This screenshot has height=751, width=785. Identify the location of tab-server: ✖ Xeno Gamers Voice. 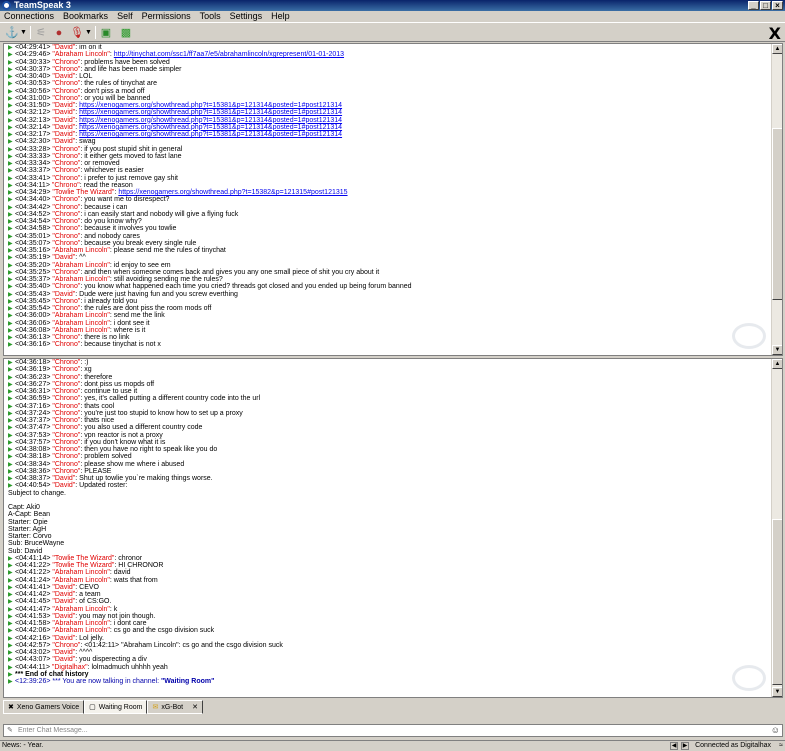
(44, 707).